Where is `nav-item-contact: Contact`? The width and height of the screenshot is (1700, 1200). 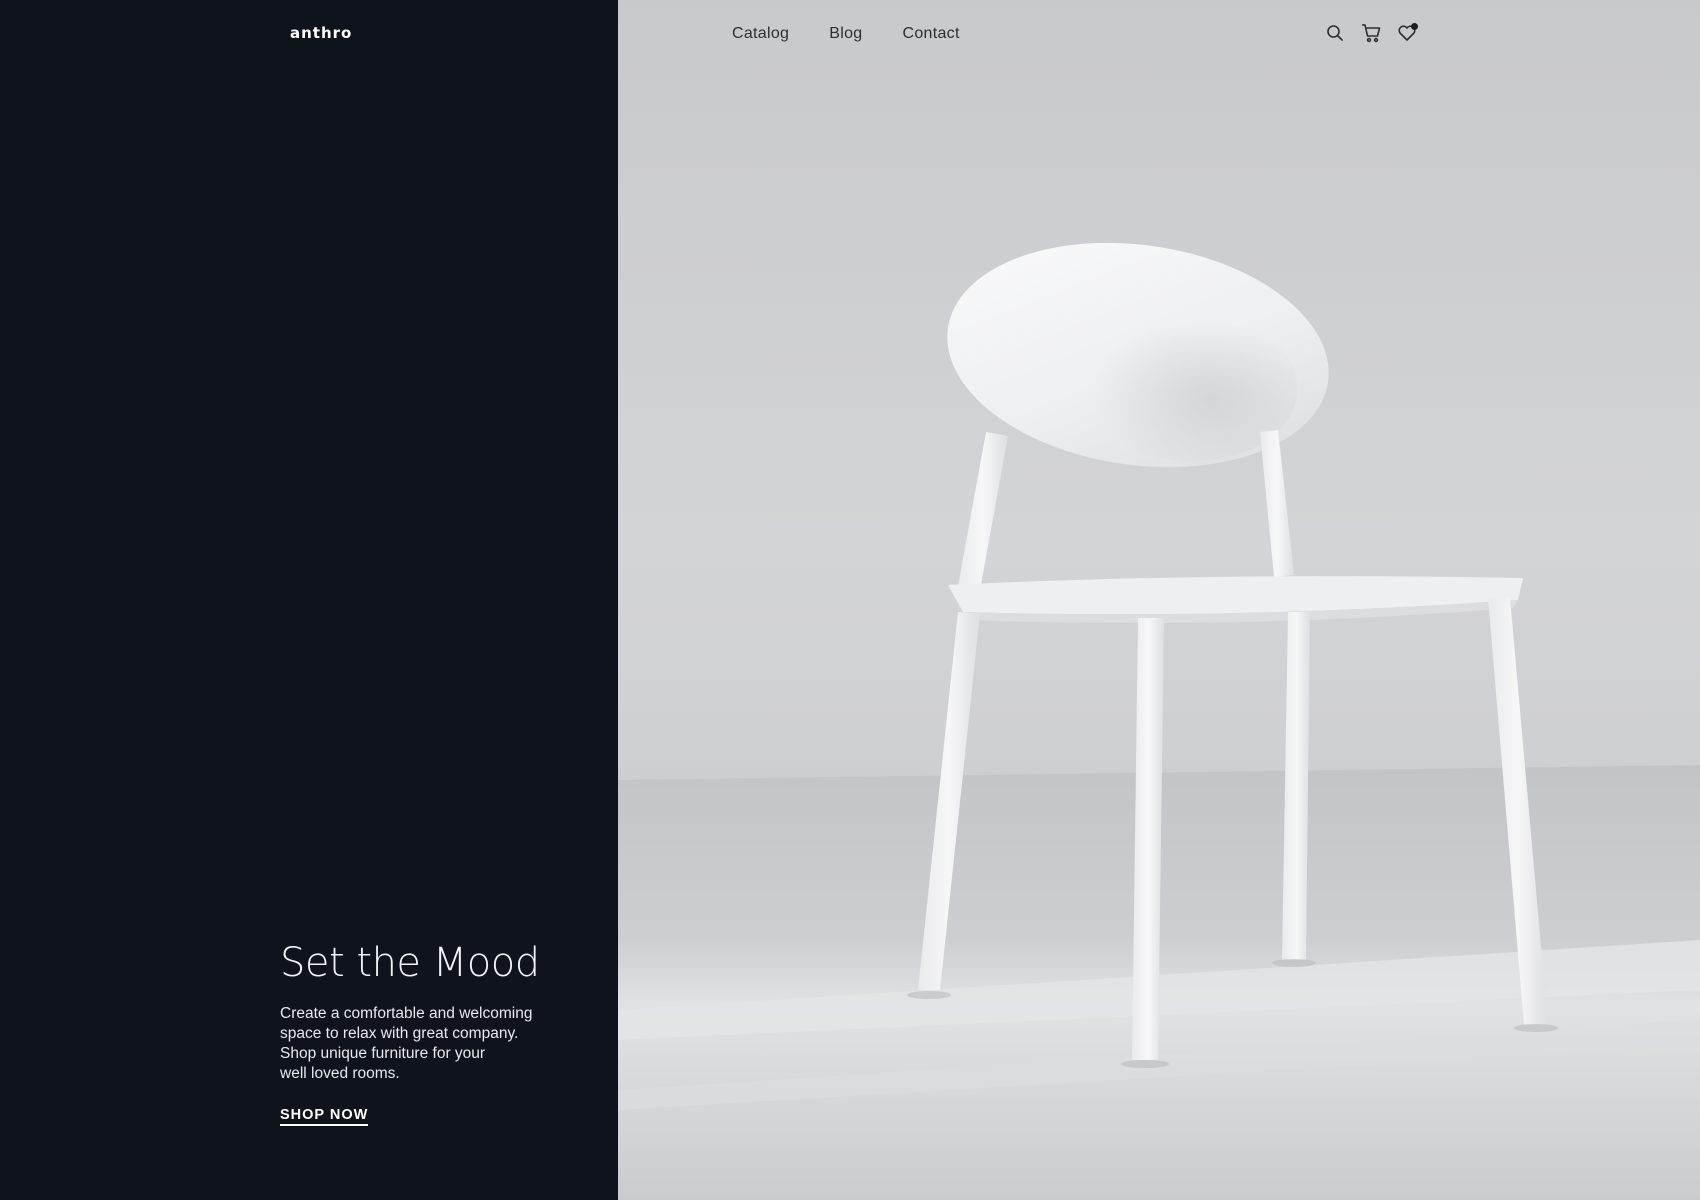
nav-item-contact: Contact is located at coordinates (930, 34).